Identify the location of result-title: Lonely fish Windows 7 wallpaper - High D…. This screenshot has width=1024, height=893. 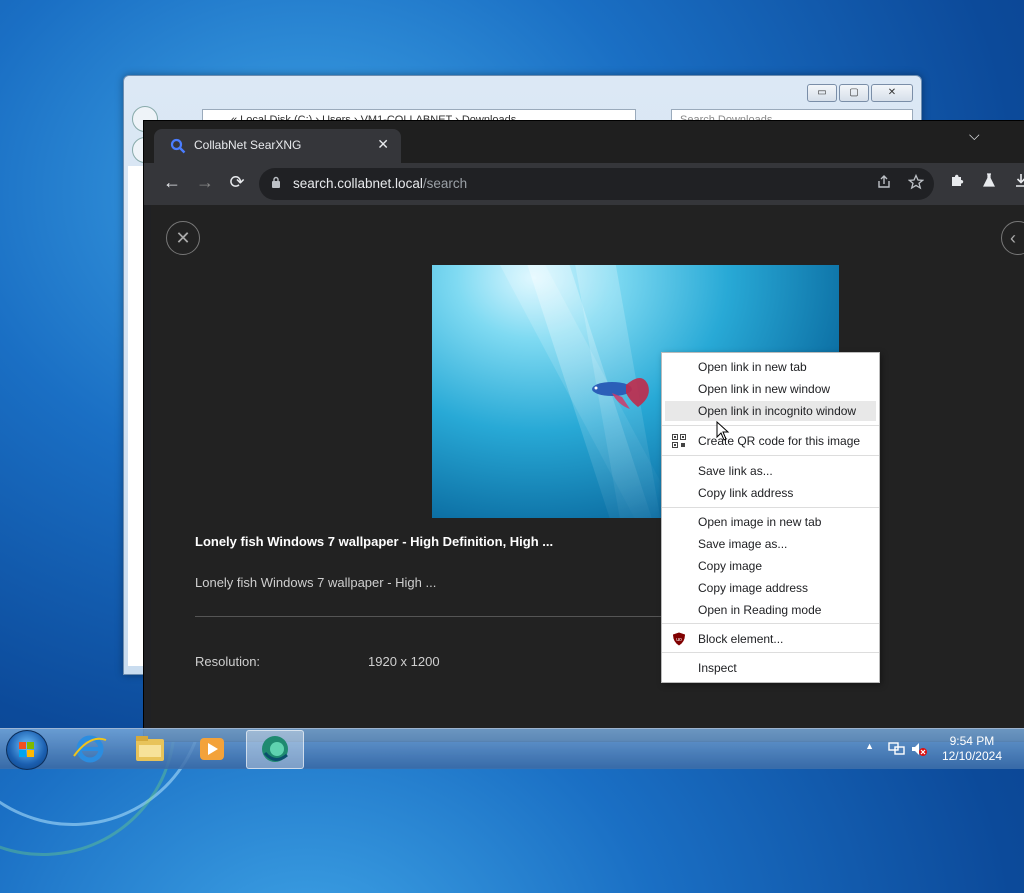
(374, 541).